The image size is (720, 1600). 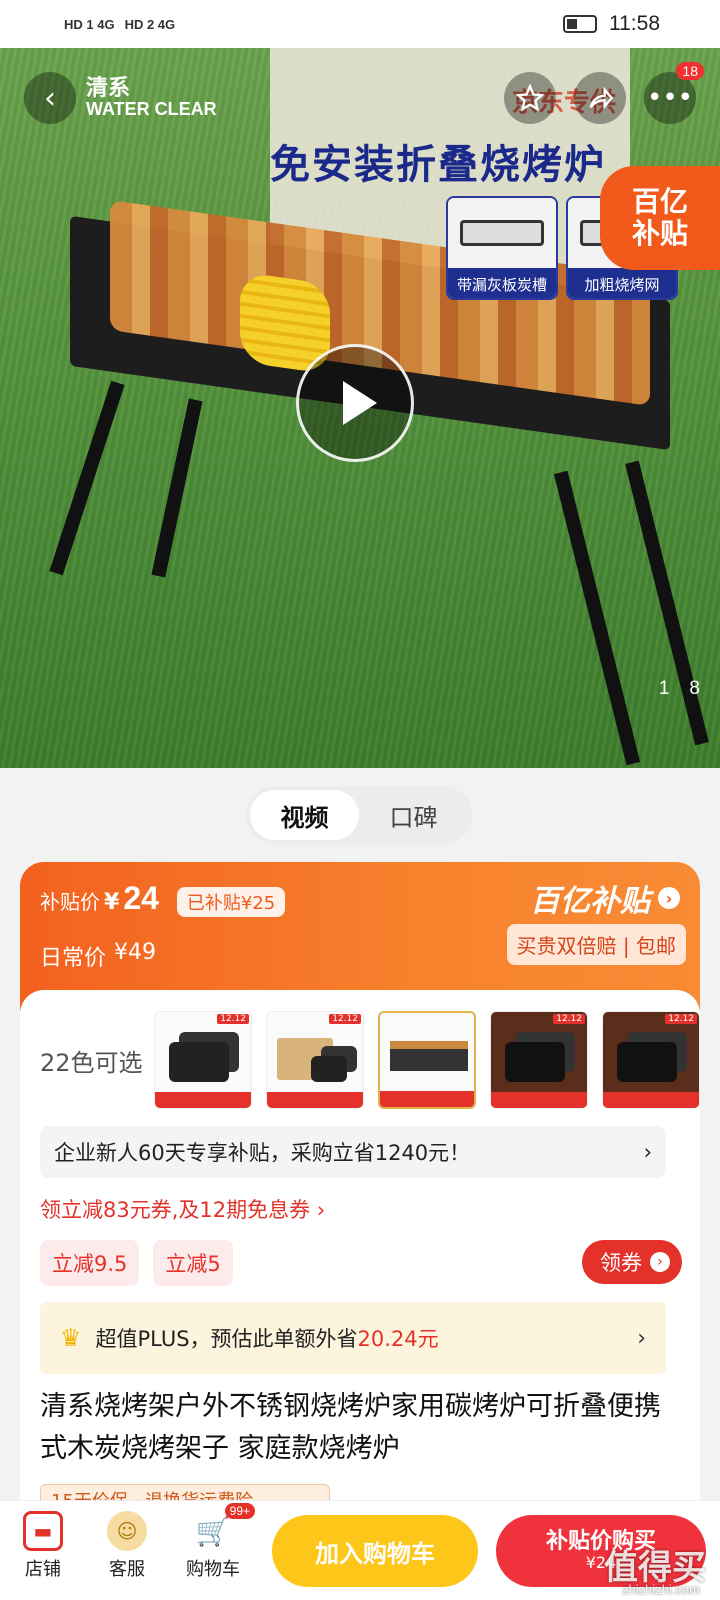 I want to click on tray-illustration, so click(x=502, y=233).